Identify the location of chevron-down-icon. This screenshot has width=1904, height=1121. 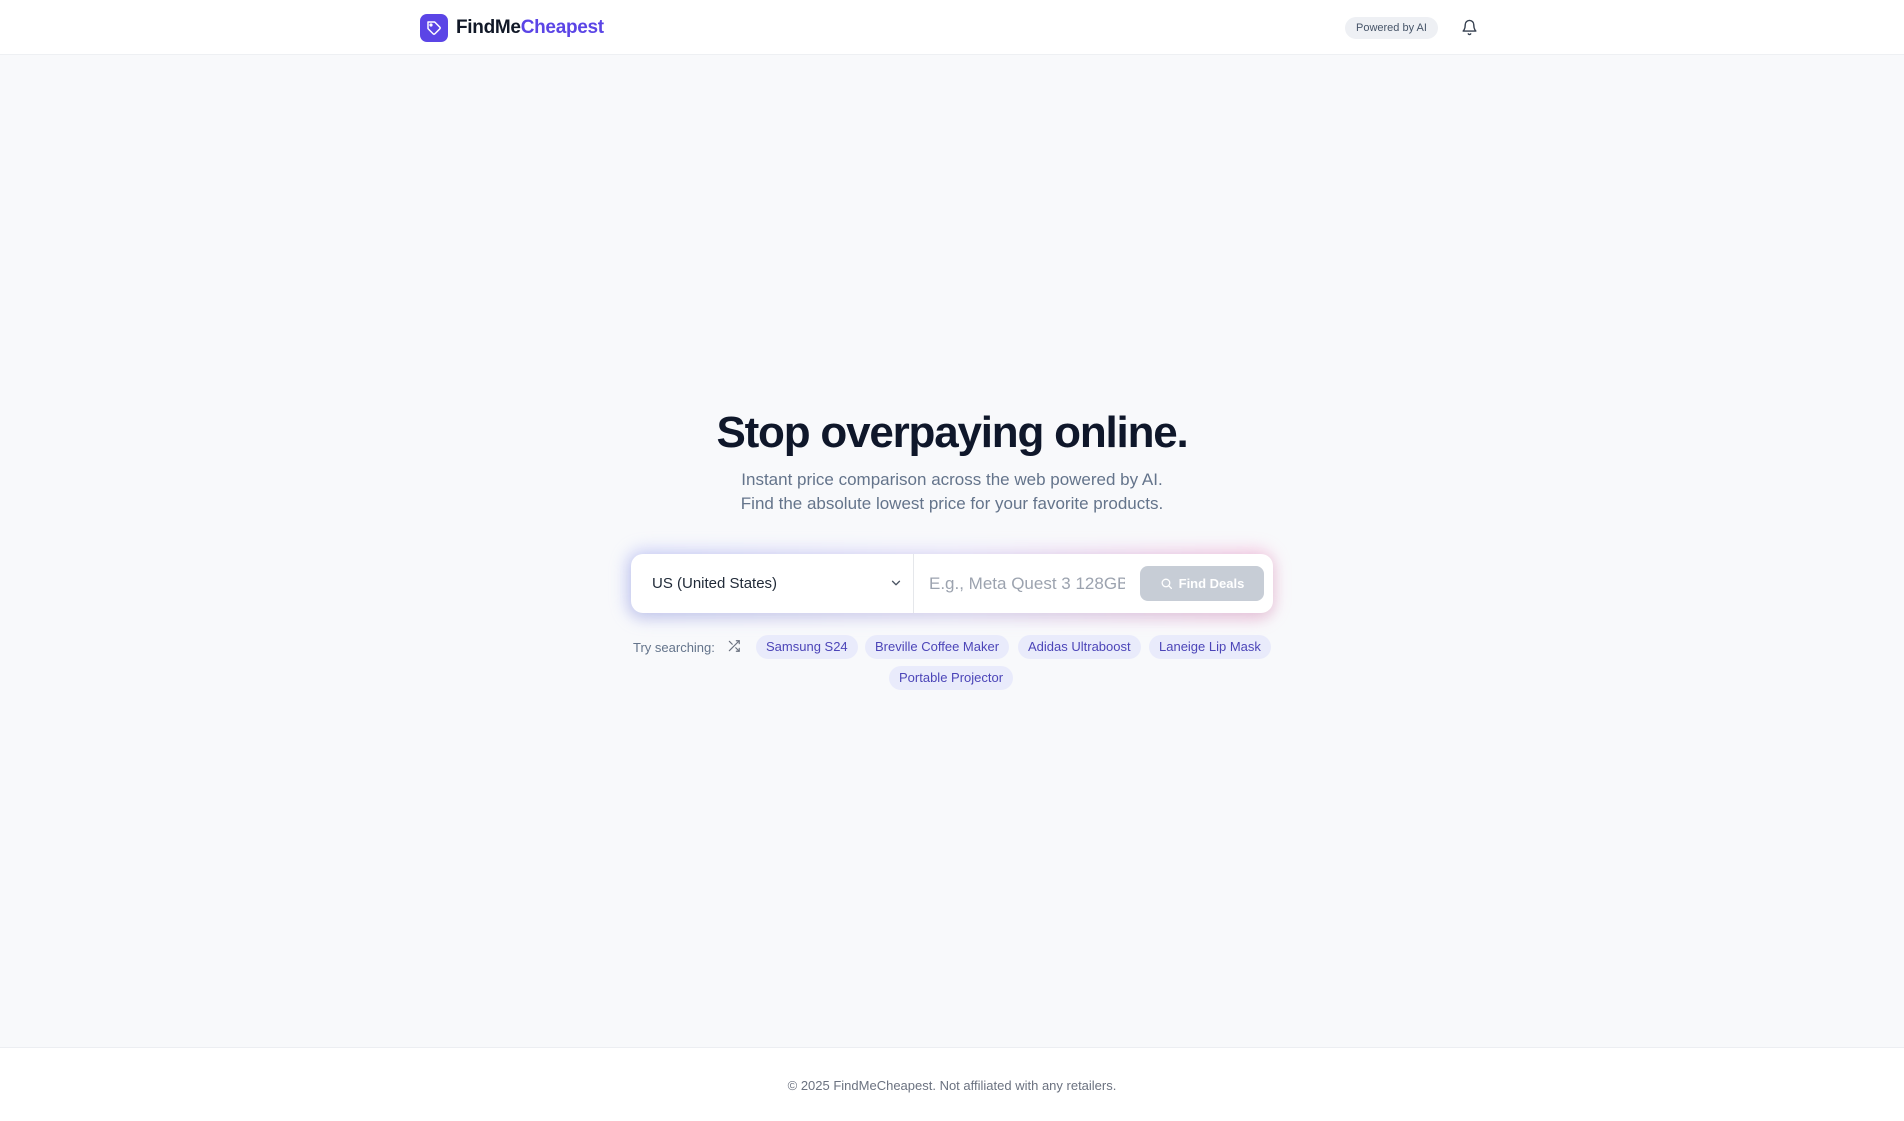
(896, 583).